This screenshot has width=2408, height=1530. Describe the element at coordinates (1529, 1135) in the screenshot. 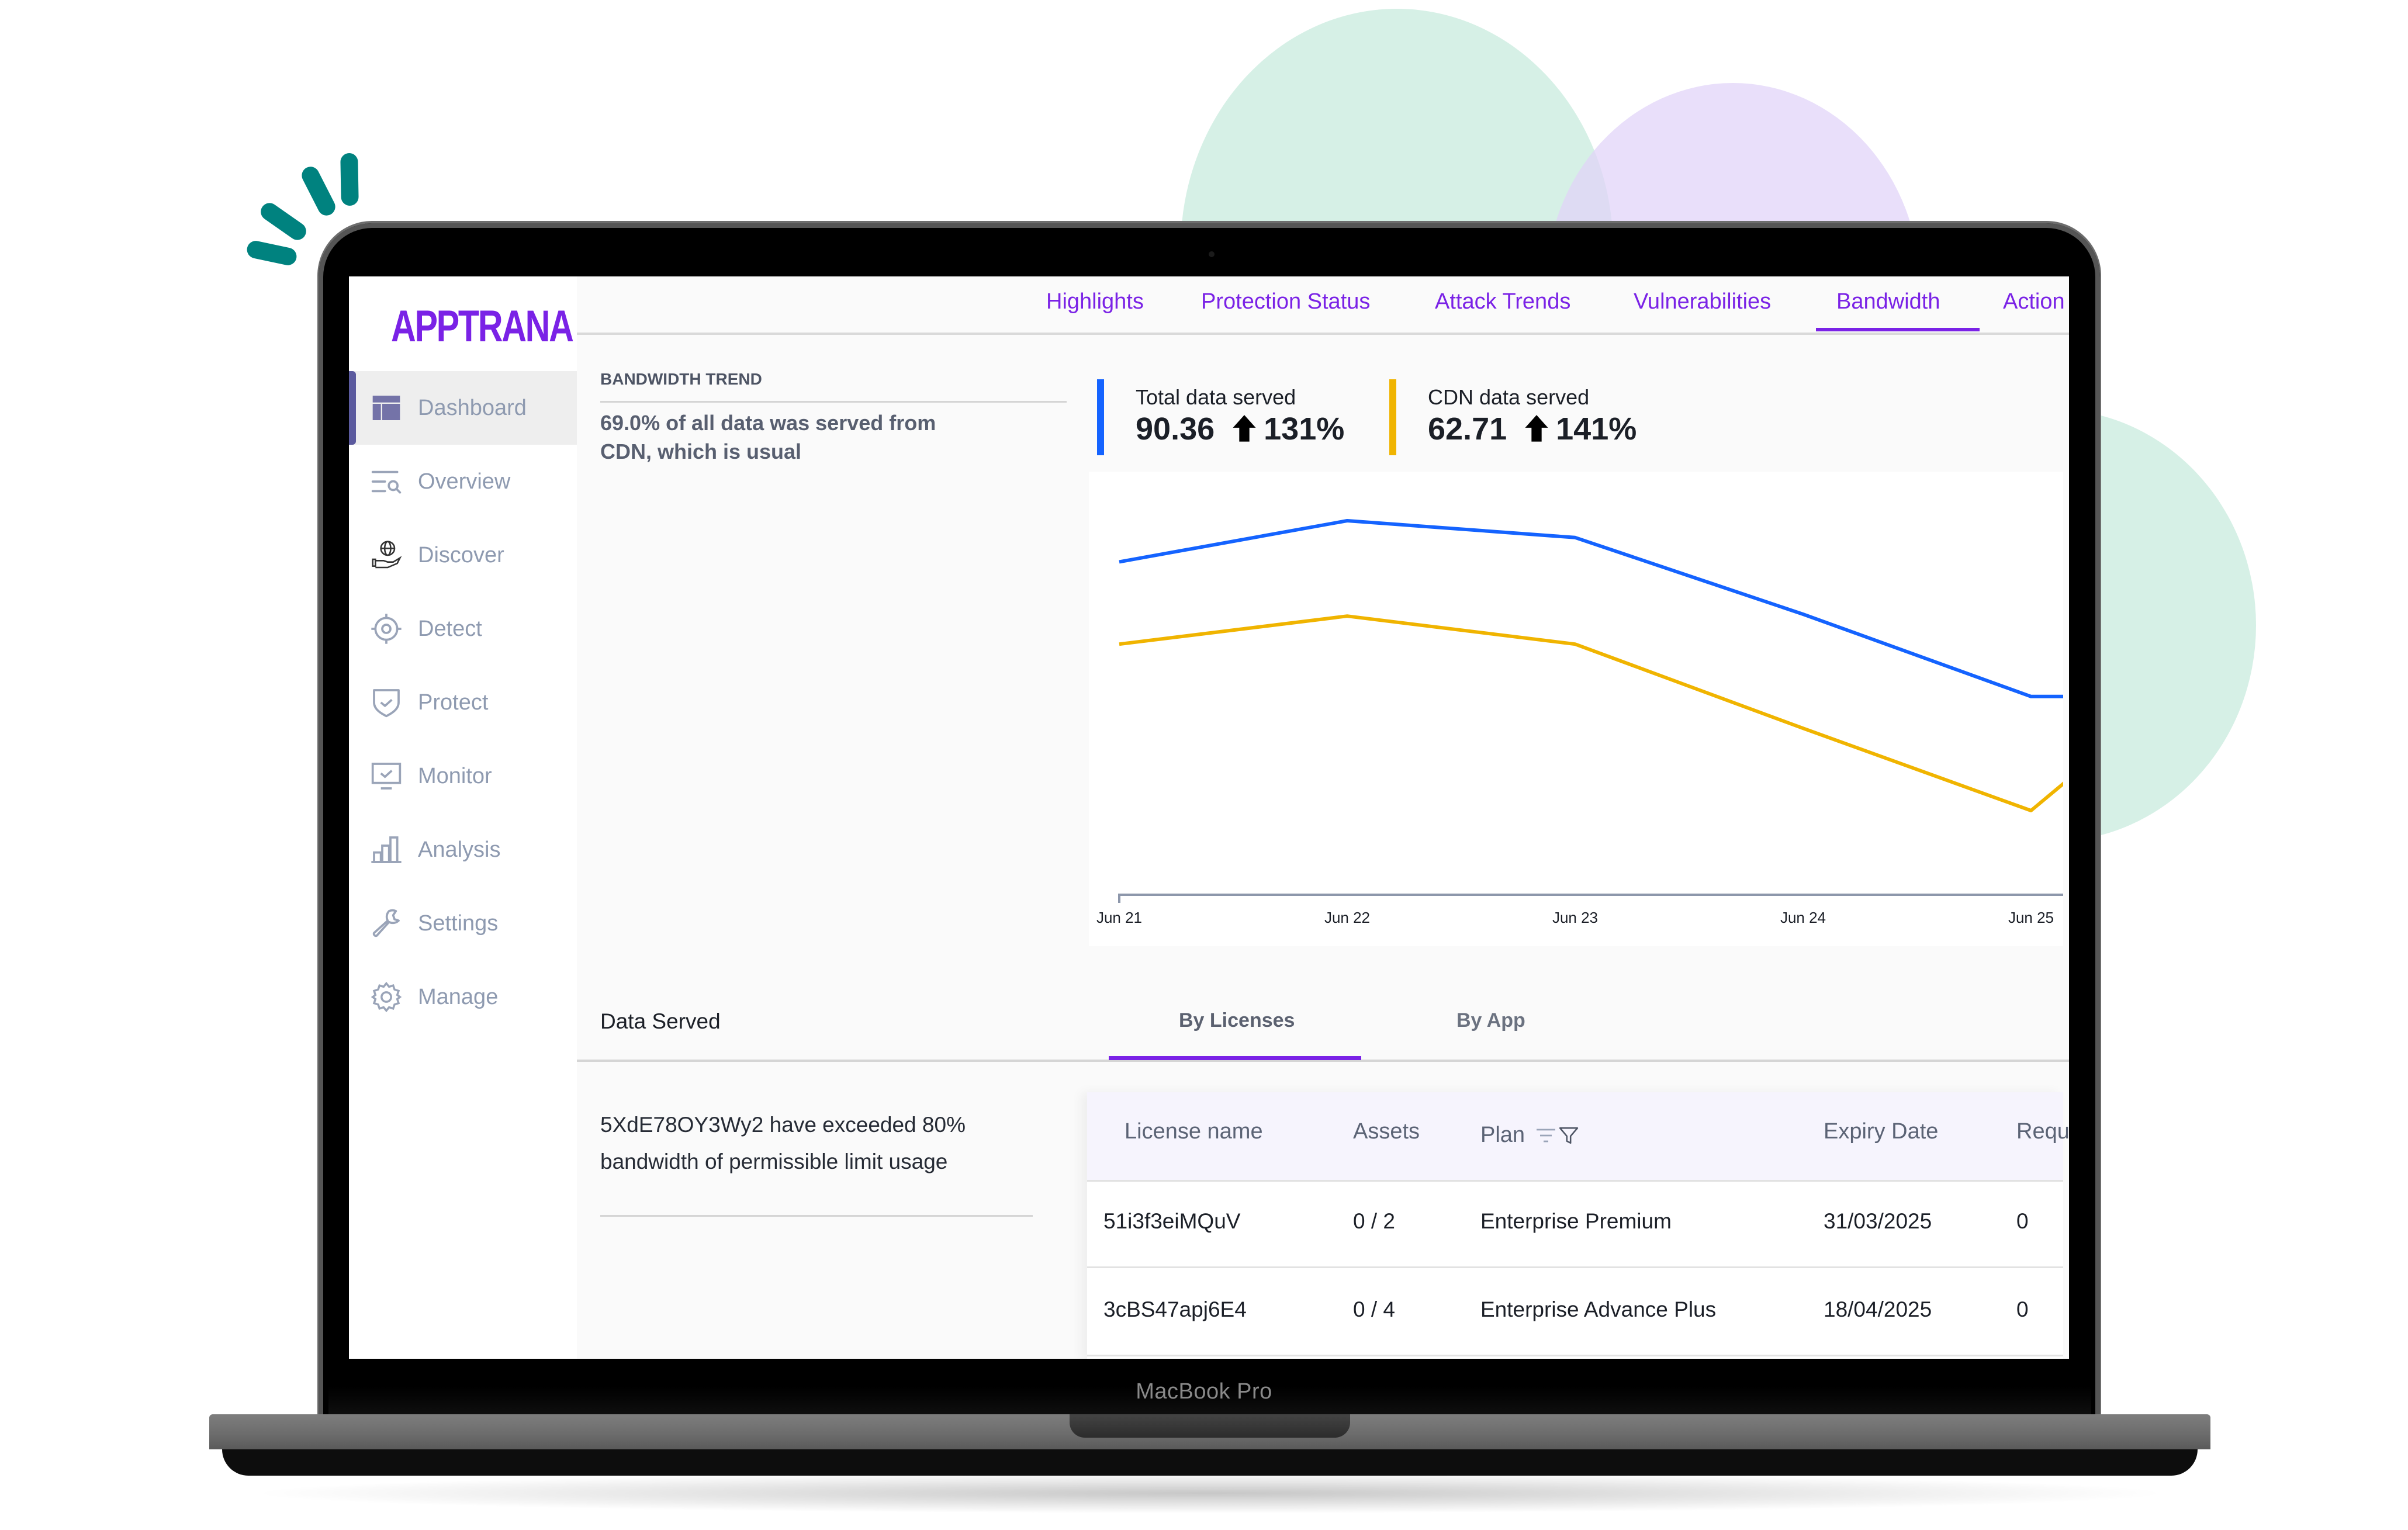

I see `column-header-plan: Plan` at that location.